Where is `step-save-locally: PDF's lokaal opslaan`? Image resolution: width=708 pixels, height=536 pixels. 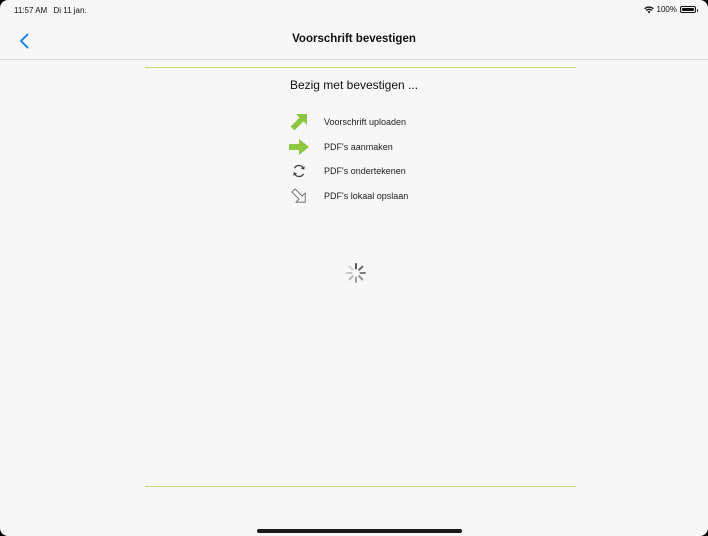 step-save-locally: PDF's lokaal opslaan is located at coordinates (399, 196).